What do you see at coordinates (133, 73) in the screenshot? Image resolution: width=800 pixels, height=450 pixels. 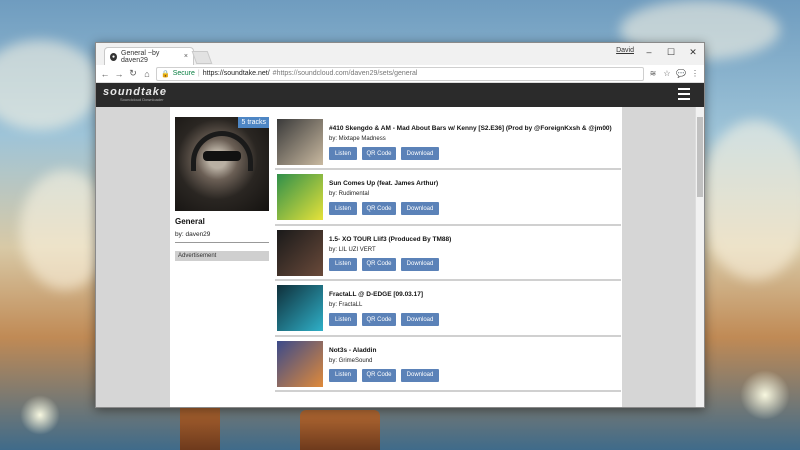 I see `reload-icon: ↻` at bounding box center [133, 73].